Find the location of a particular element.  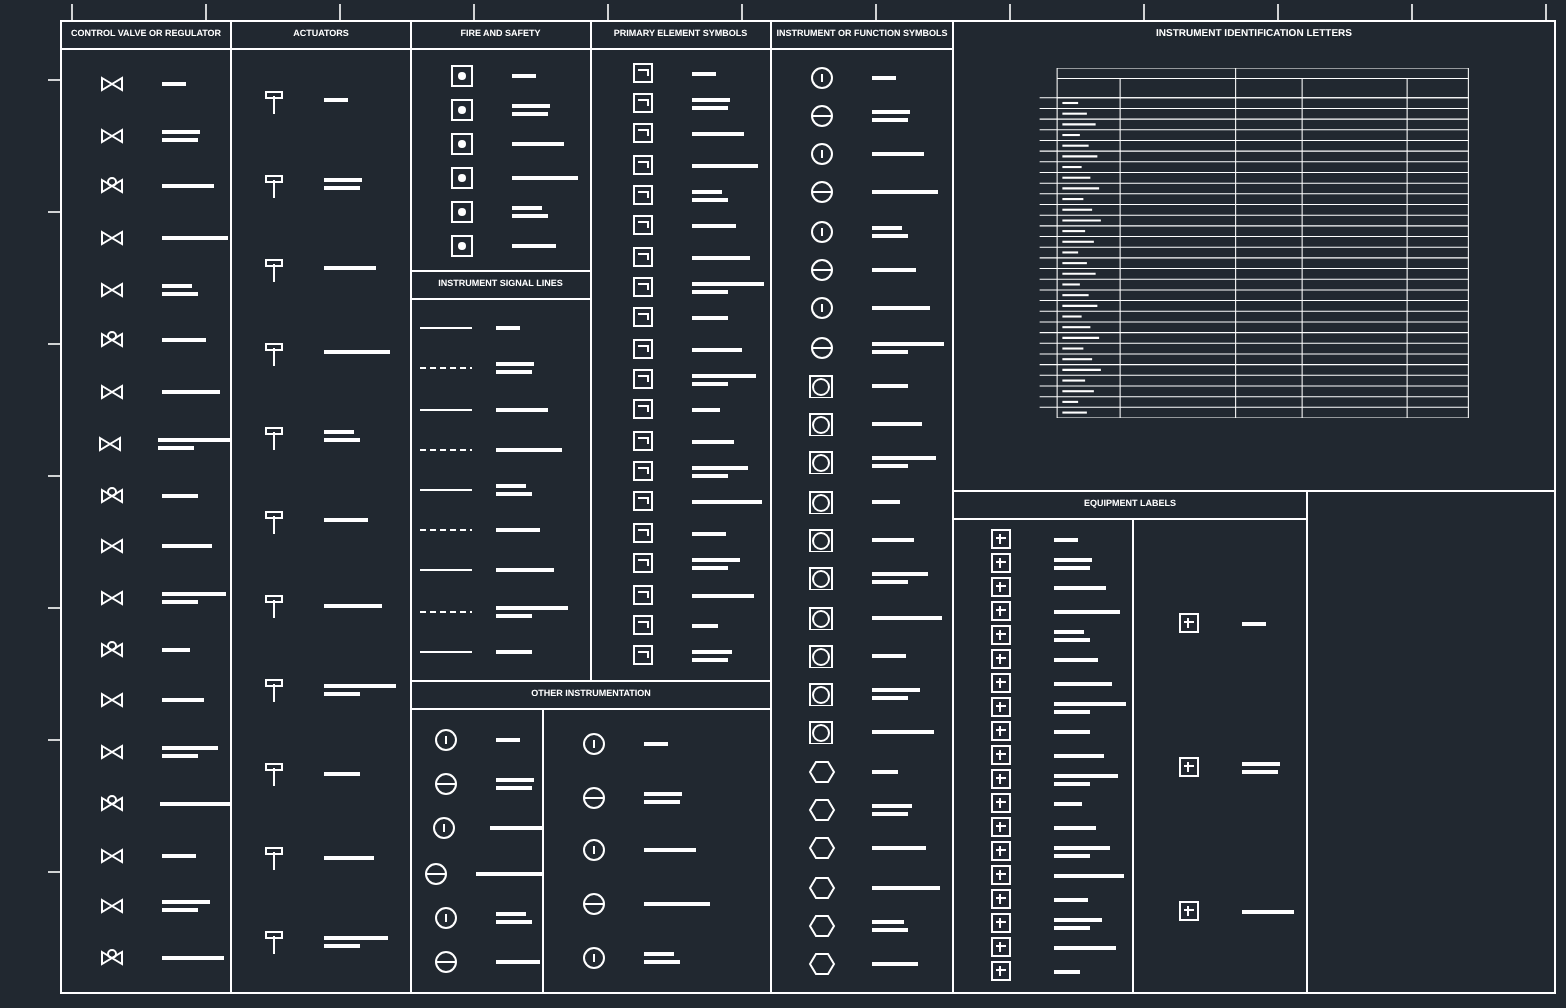

hex-symbol-icon is located at coordinates (822, 964).